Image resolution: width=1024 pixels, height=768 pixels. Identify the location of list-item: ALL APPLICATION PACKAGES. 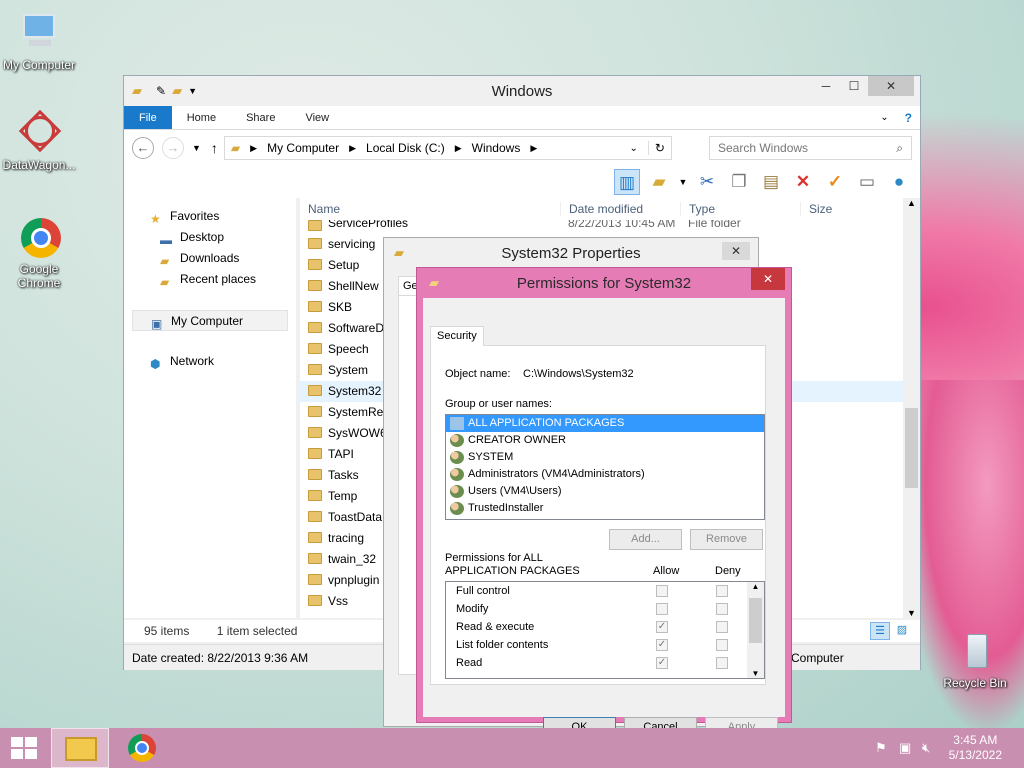
(605, 423).